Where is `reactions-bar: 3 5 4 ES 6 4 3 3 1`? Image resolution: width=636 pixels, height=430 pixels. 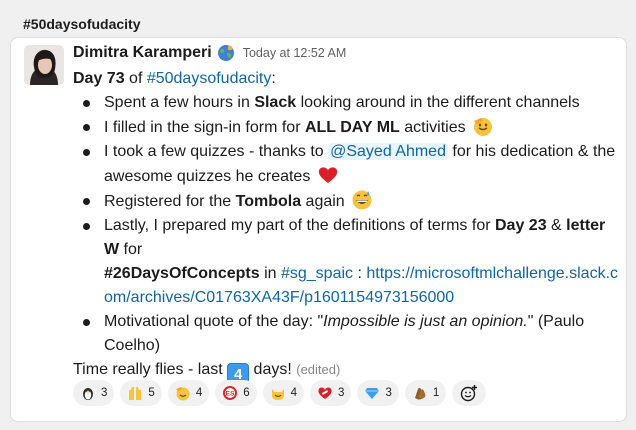
reactions-bar: 3 5 4 ES 6 4 3 3 1 is located at coordinates (280, 393).